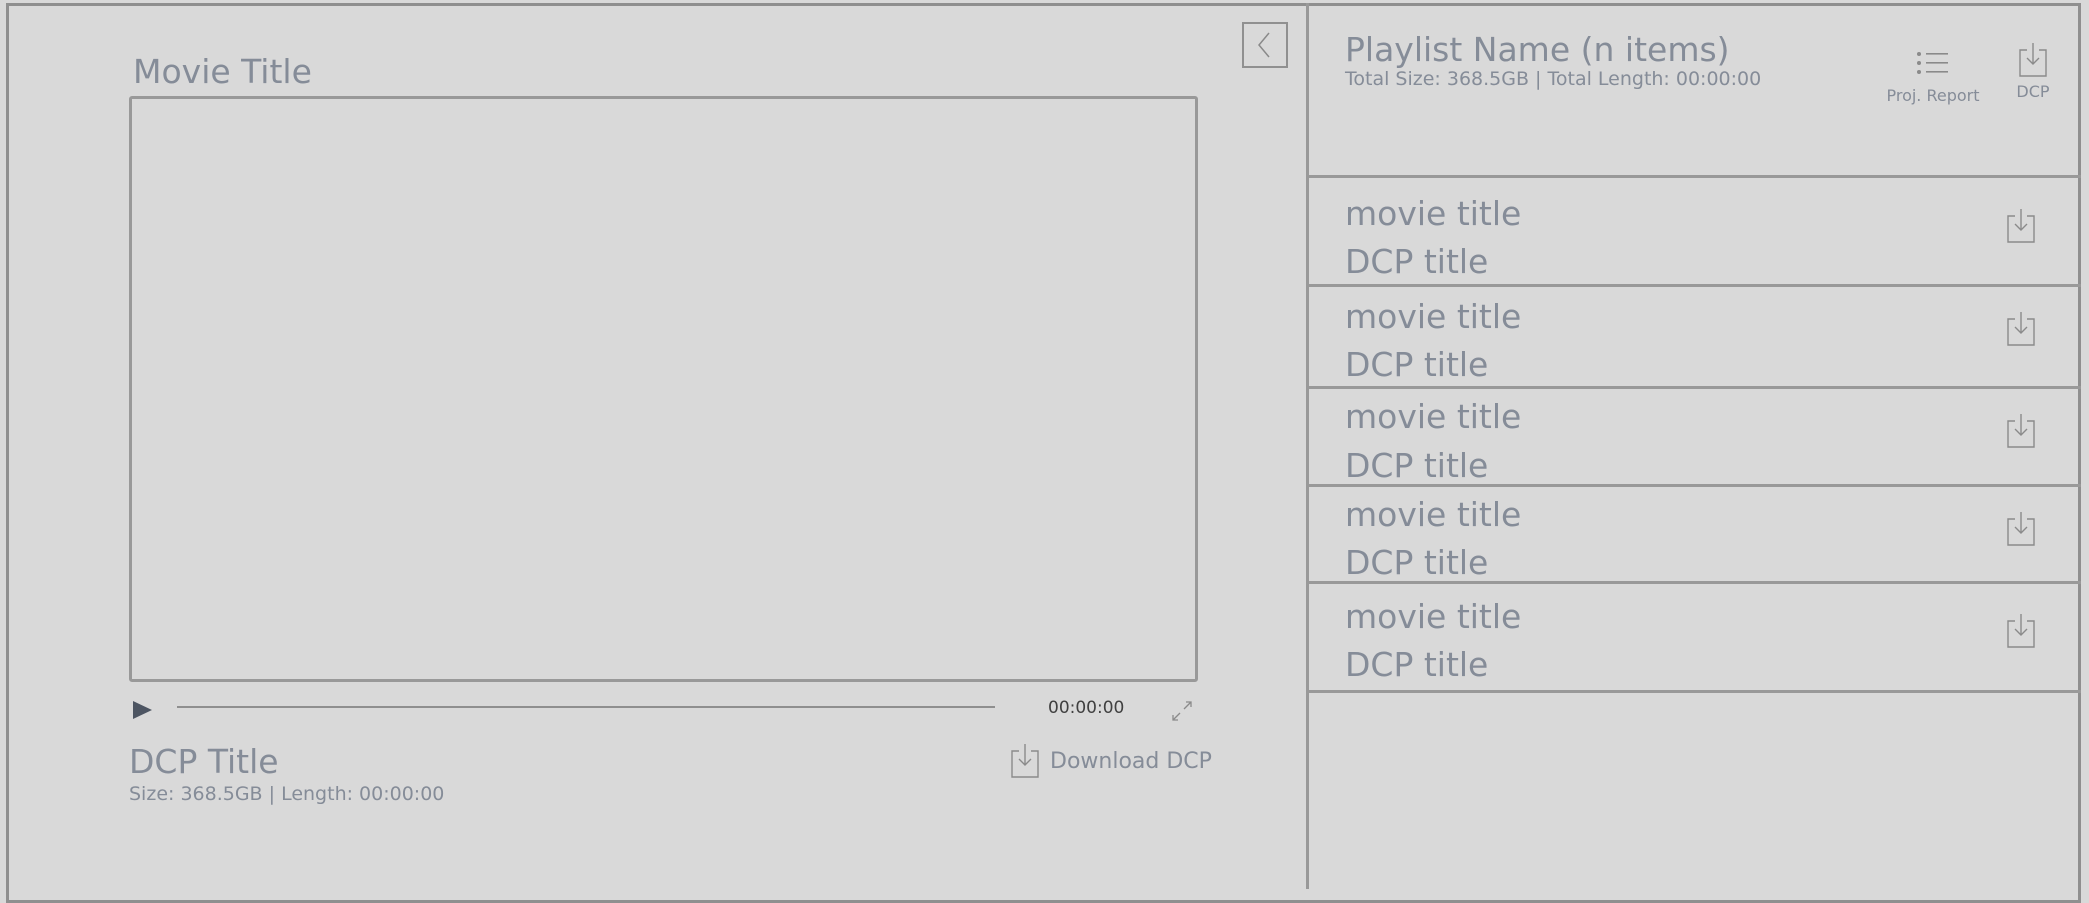 The width and height of the screenshot is (2089, 903). What do you see at coordinates (1537, 49) in the screenshot?
I see `playlist-name: Playlist Name (n items)` at bounding box center [1537, 49].